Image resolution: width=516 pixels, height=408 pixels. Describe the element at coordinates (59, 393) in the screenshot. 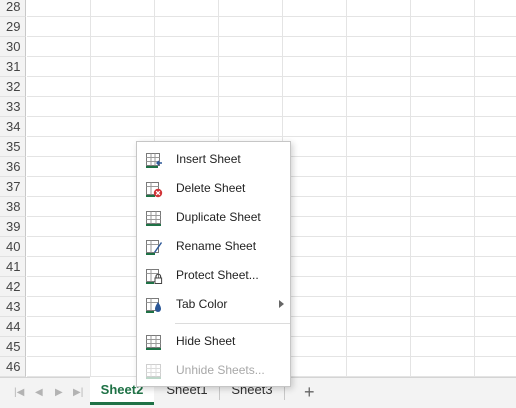

I see `next-sheet-icon: ▶` at that location.